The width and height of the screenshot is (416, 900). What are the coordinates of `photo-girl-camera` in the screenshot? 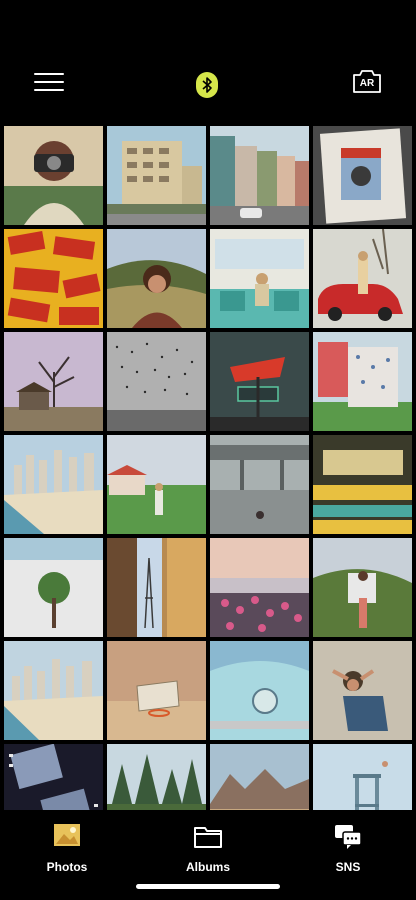 It's located at (53, 175).